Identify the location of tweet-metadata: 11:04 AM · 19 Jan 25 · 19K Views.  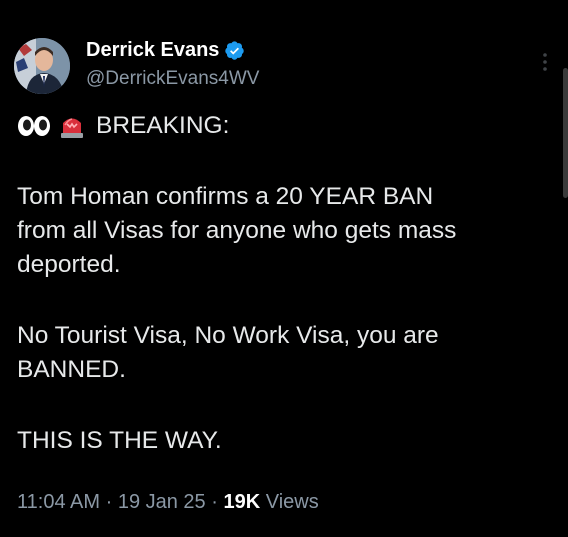
(168, 502).